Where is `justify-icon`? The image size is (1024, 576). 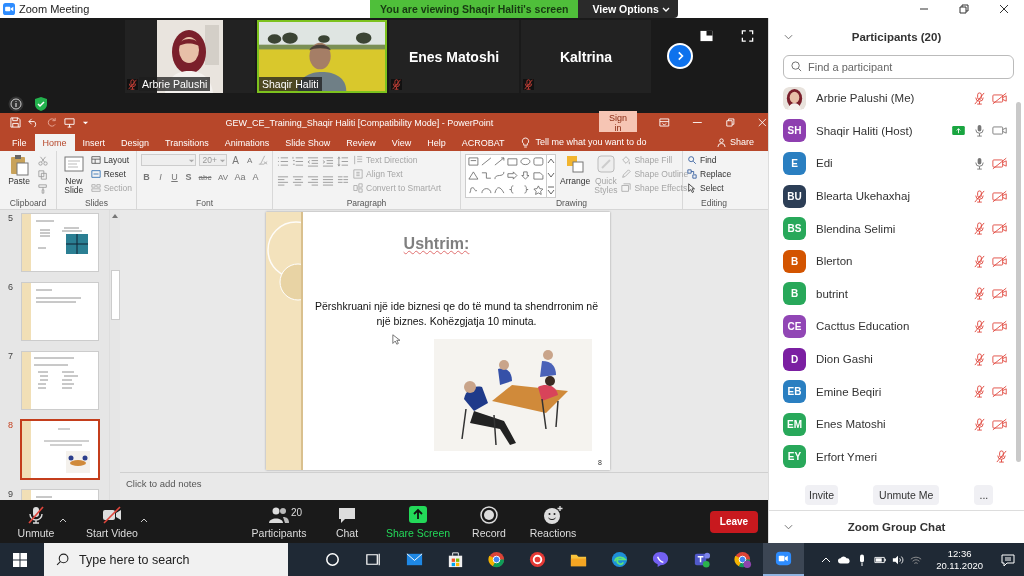 justify-icon is located at coordinates (328, 180).